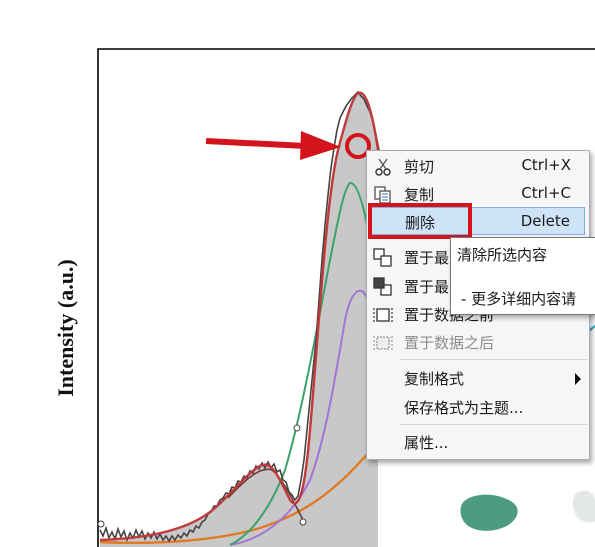 Image resolution: width=595 pixels, height=547 pixels. Describe the element at coordinates (434, 379) in the screenshot. I see `menu-item-label: 复制格式` at that location.